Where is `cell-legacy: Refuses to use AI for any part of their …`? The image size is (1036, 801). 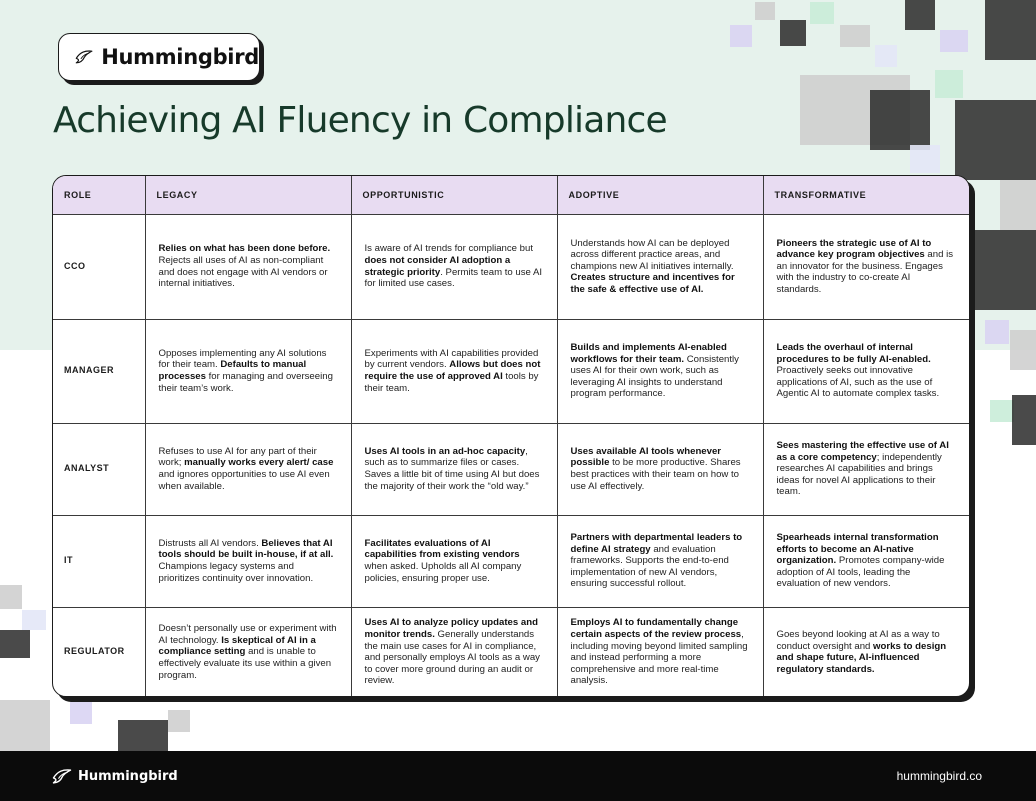 cell-legacy: Refuses to use AI for any part of their … is located at coordinates (248, 469).